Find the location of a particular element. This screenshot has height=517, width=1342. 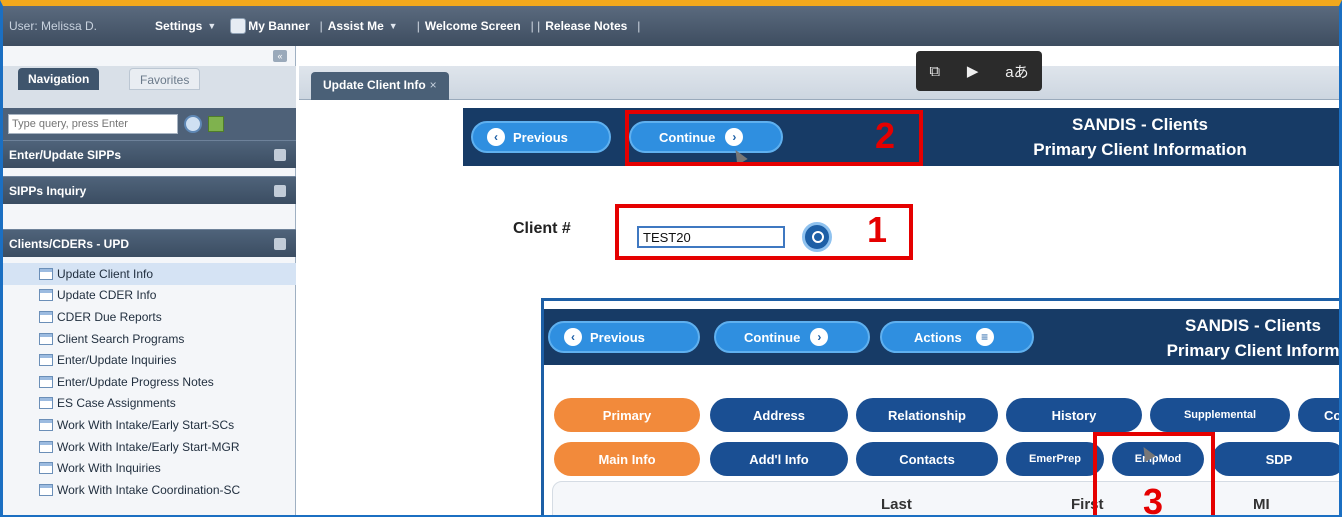

callout-number-2: 2 is located at coordinates (885, 135).